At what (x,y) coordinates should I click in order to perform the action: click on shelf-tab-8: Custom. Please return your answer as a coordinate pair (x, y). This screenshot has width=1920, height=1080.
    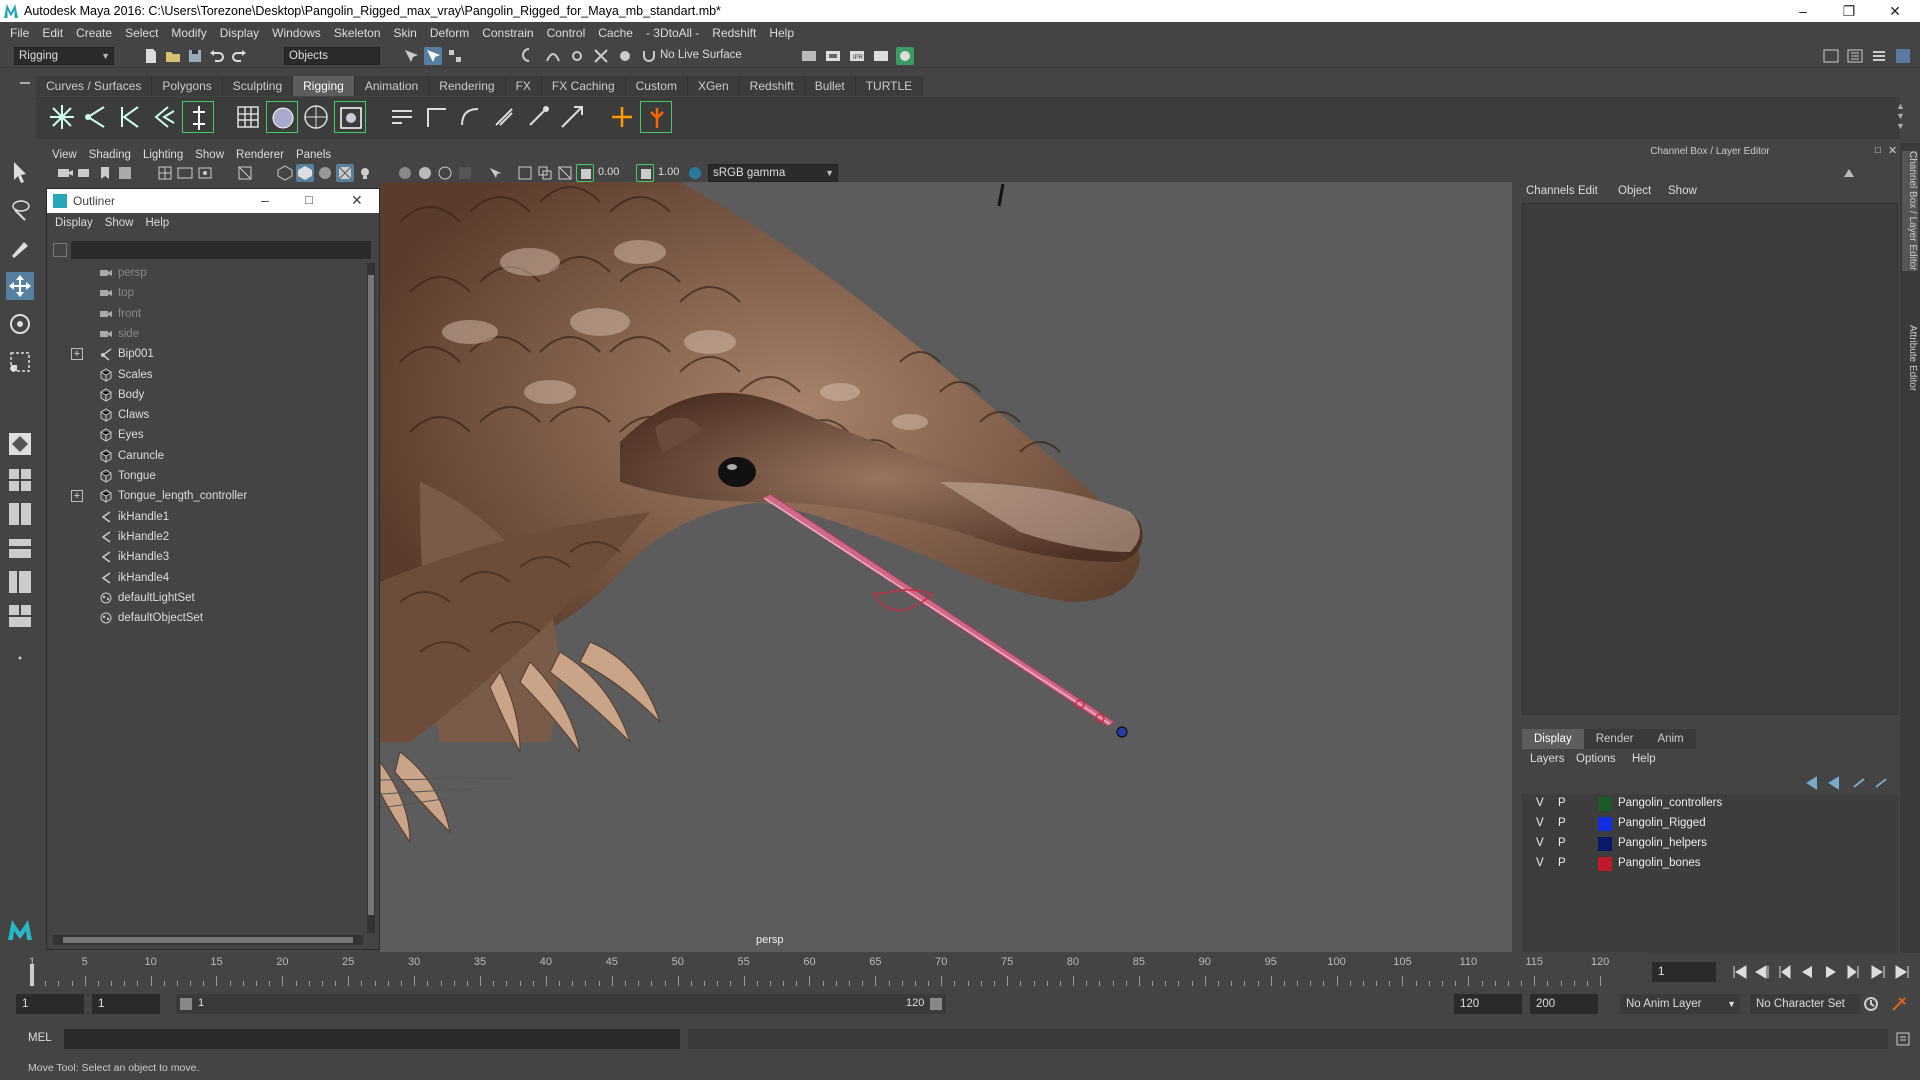
    Looking at the image, I should click on (656, 86).